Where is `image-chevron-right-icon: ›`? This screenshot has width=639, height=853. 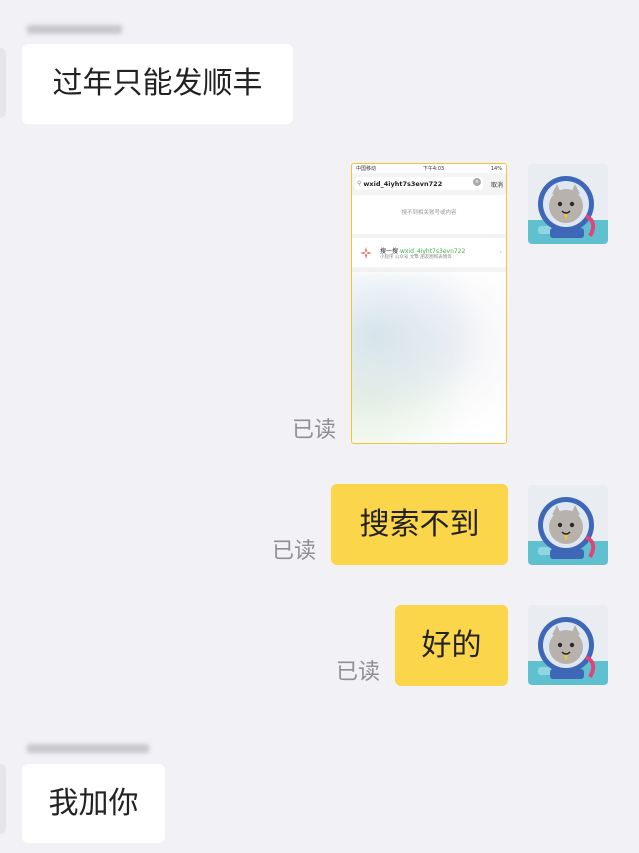 image-chevron-right-icon: › is located at coordinates (500, 252).